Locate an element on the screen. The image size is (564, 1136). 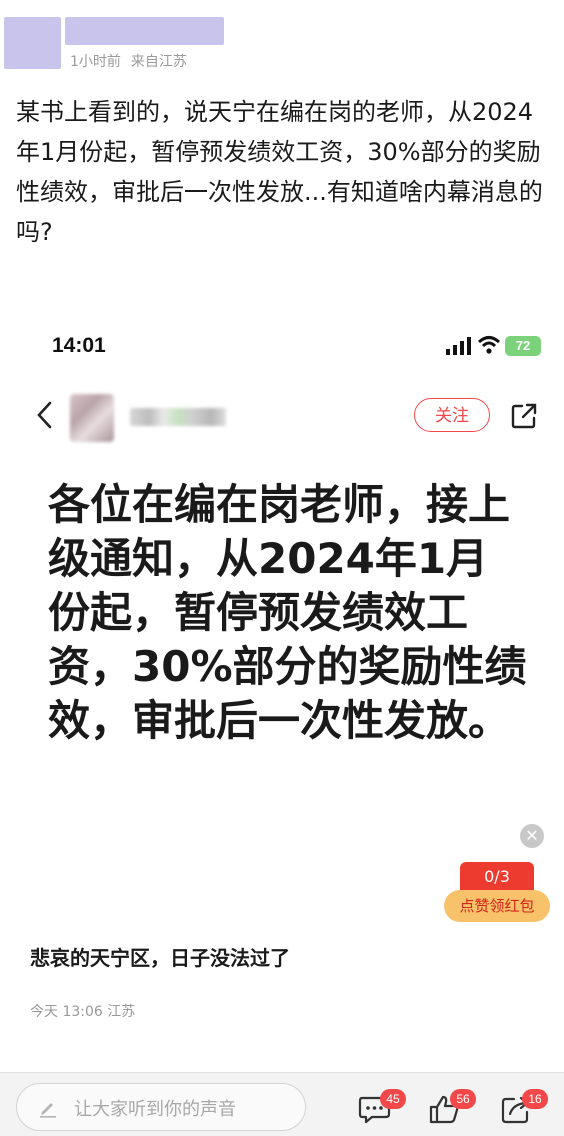
redpack-label: 点赞领红包 is located at coordinates (497, 906).